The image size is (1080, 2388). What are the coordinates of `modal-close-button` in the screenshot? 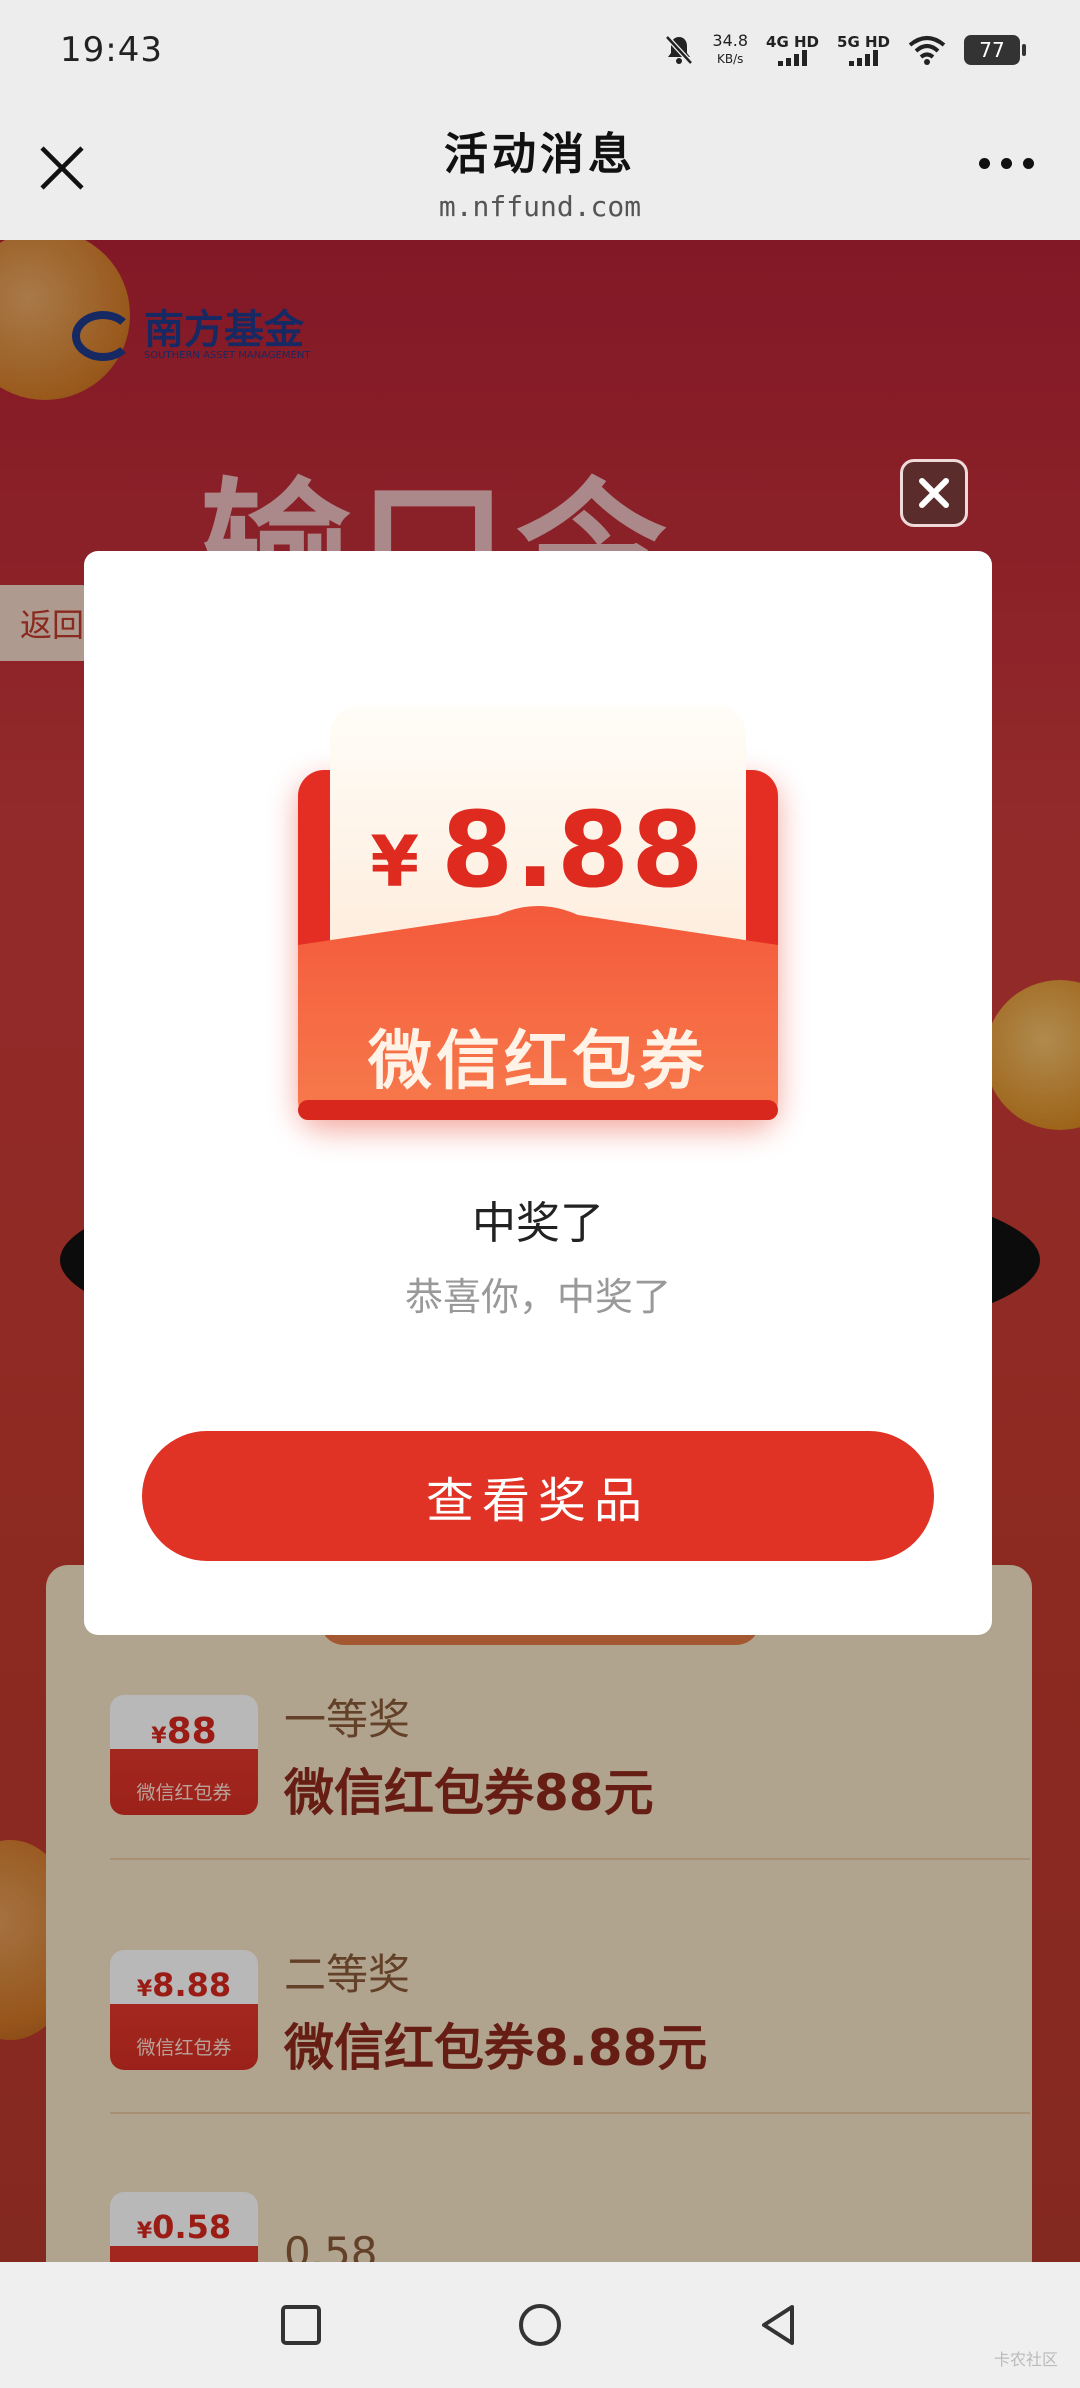 It's located at (934, 493).